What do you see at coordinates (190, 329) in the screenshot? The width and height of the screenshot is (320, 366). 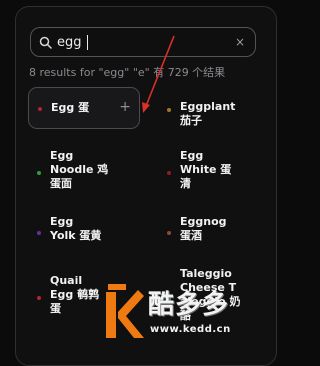 I see `watermark-url: www.kedd.cn` at bounding box center [190, 329].